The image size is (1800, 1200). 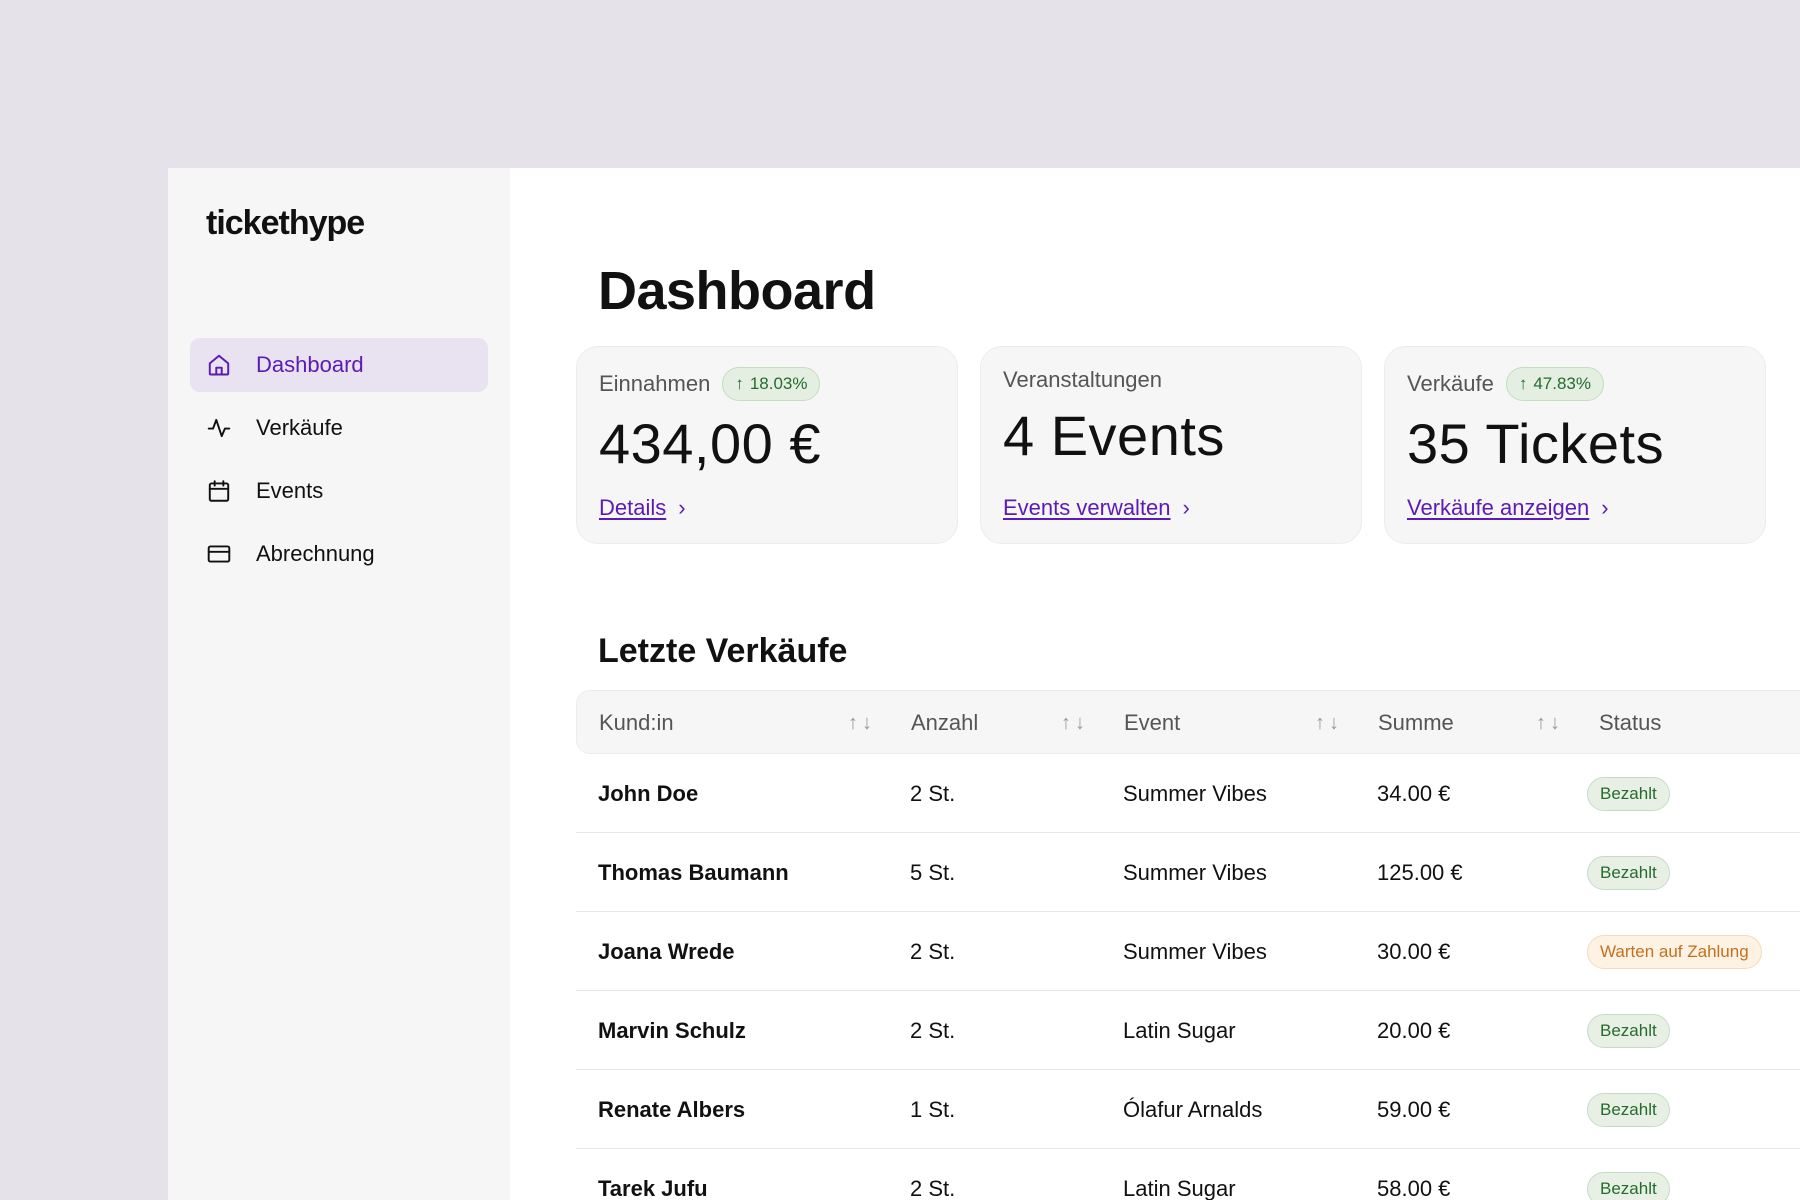 What do you see at coordinates (653, 1187) in the screenshot?
I see `customer-name: Tarek Jufu` at bounding box center [653, 1187].